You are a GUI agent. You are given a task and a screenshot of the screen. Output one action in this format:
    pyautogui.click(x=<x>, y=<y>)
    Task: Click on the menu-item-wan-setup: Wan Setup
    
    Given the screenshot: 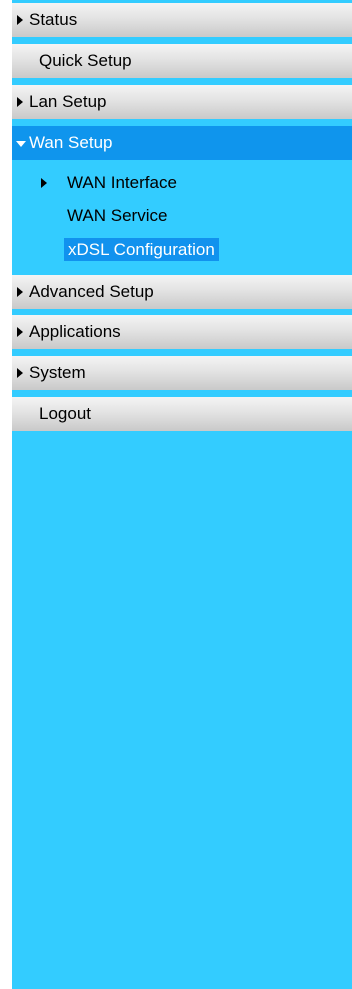 What is the action you would take?
    pyautogui.click(x=182, y=143)
    